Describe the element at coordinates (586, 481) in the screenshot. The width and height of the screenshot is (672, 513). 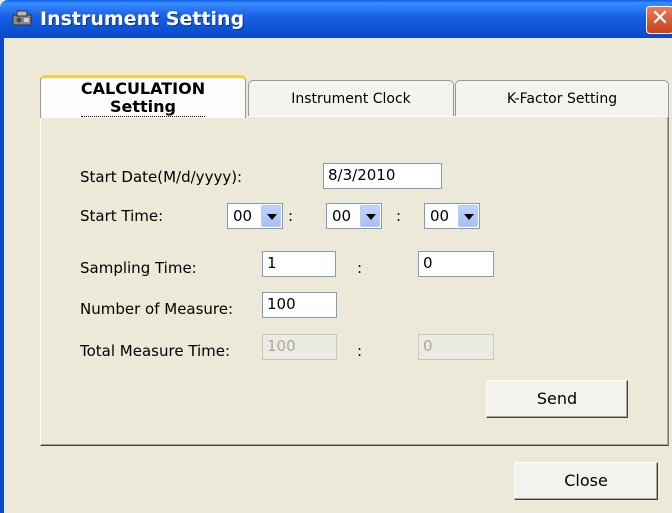
I see `close-button: Close` at that location.